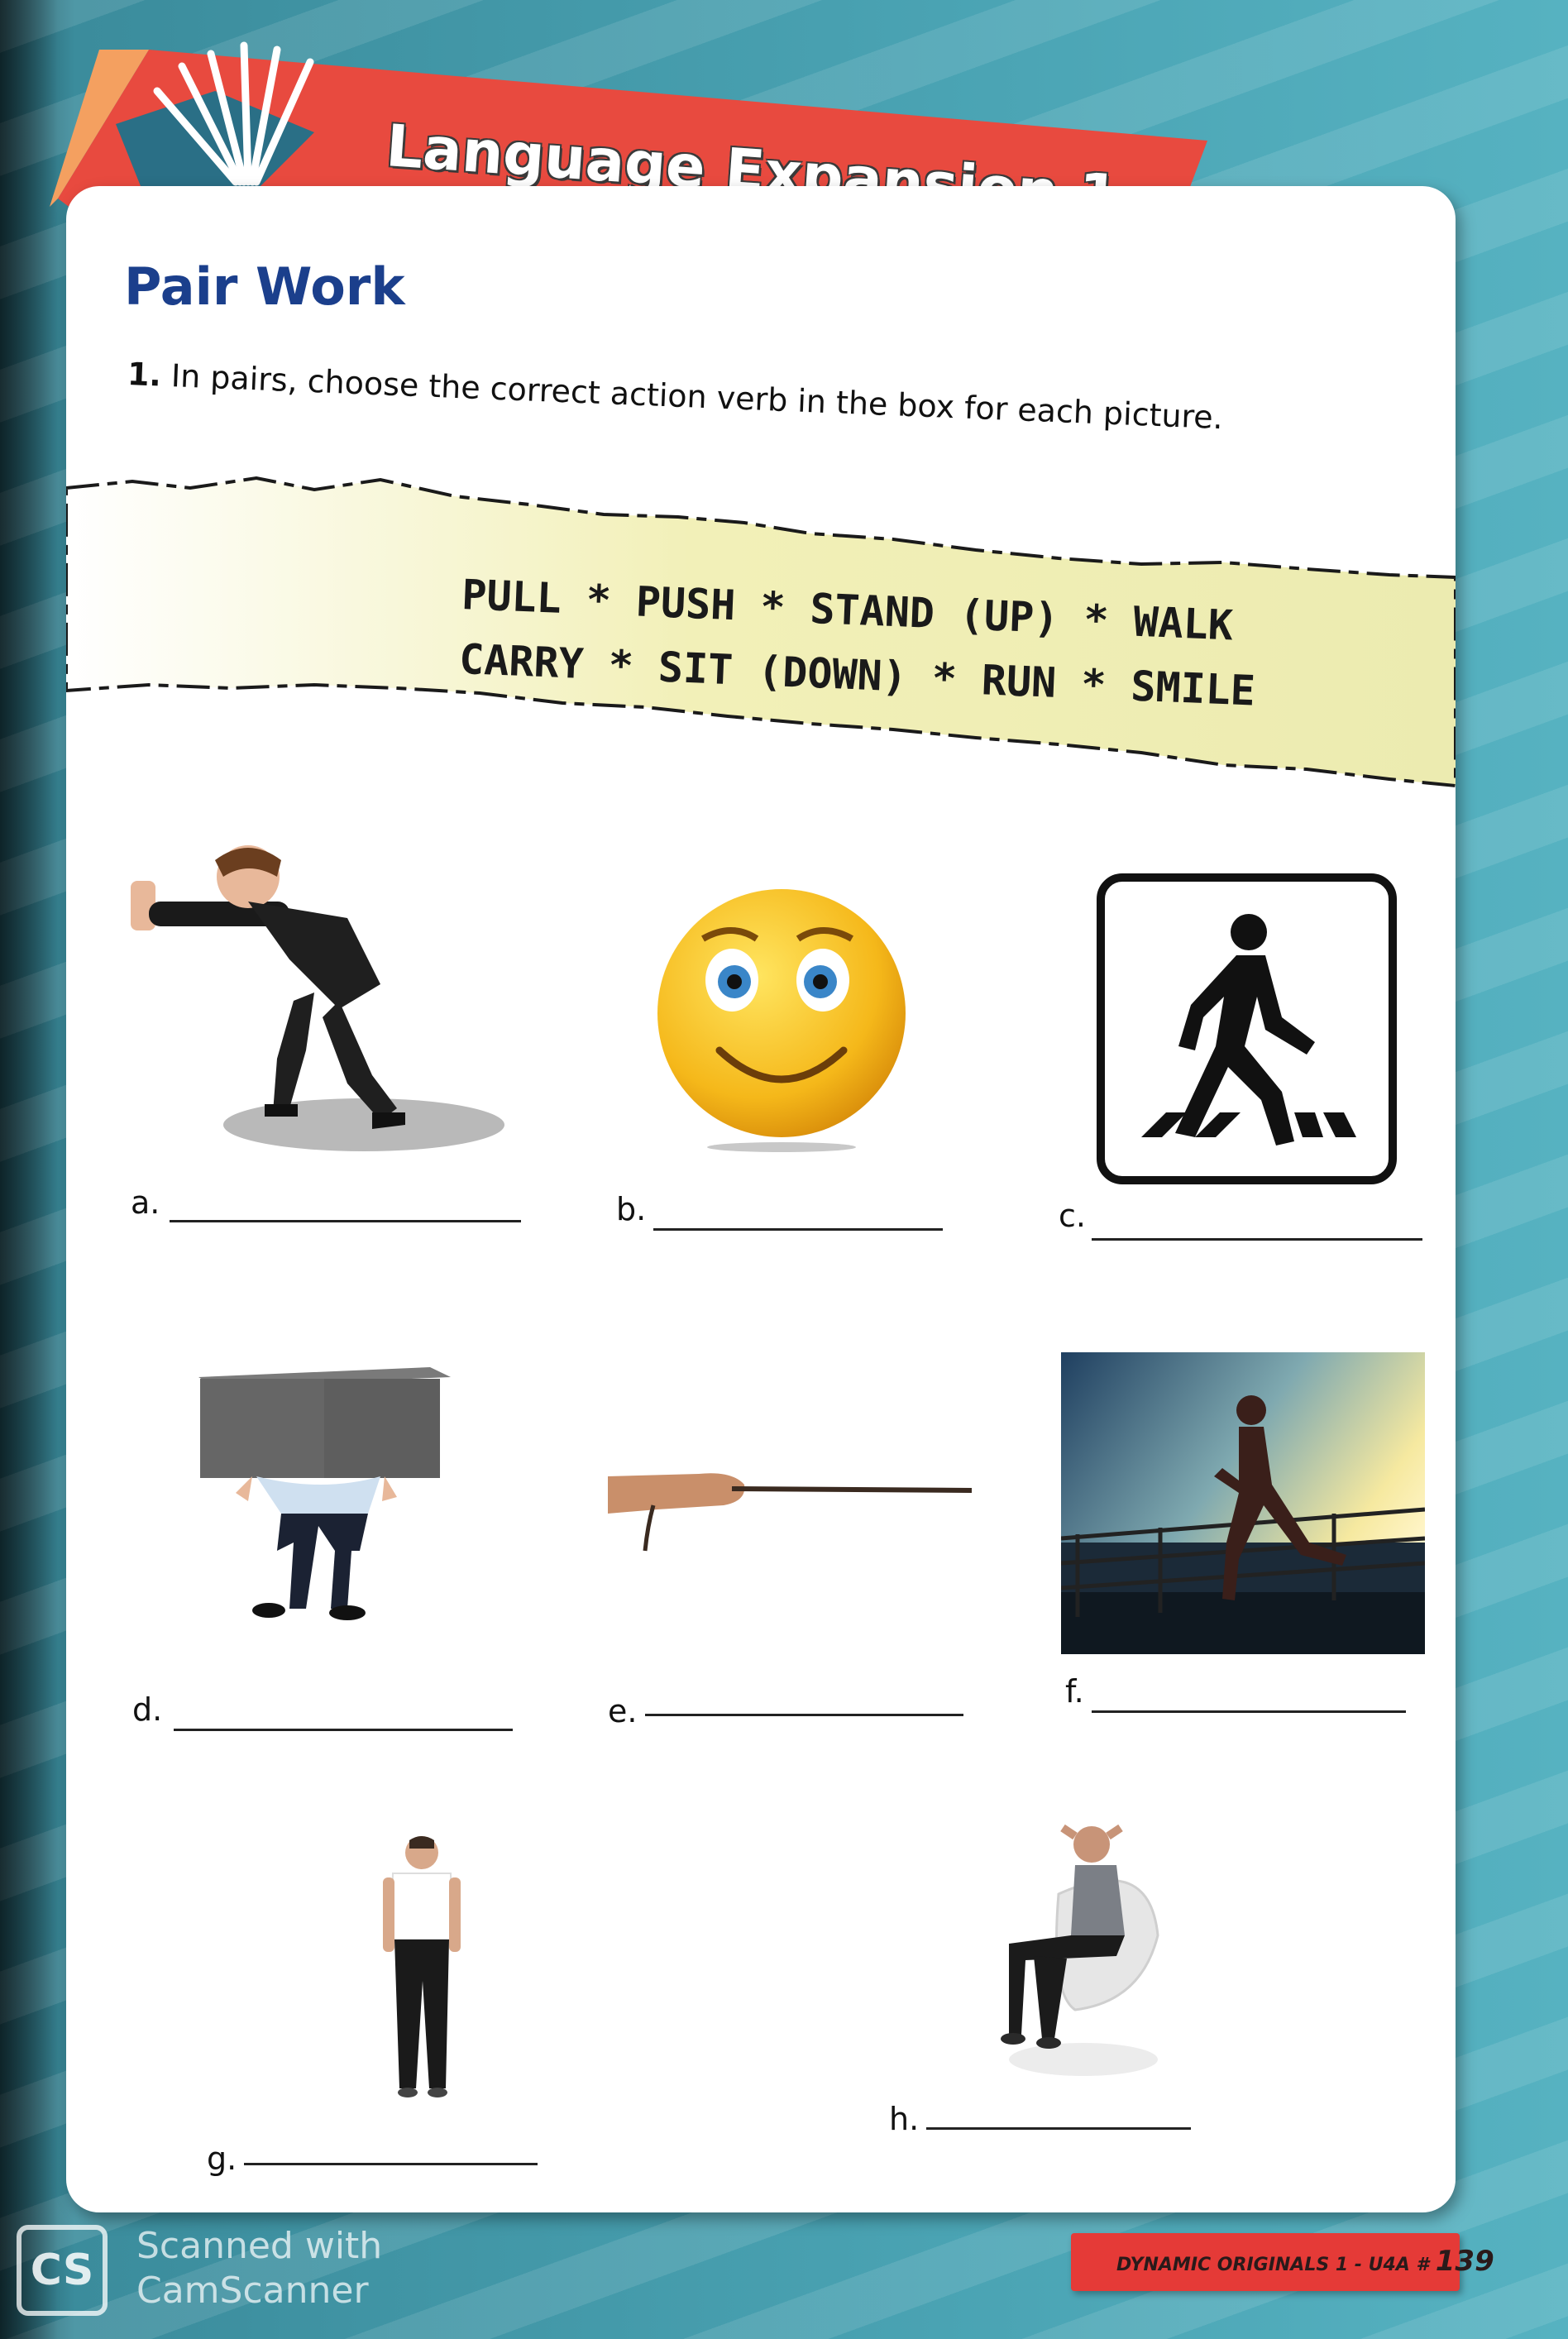 The height and width of the screenshot is (2339, 1568). Describe the element at coordinates (259, 2246) in the screenshot. I see `watermark-line-1: Scanned with` at that location.